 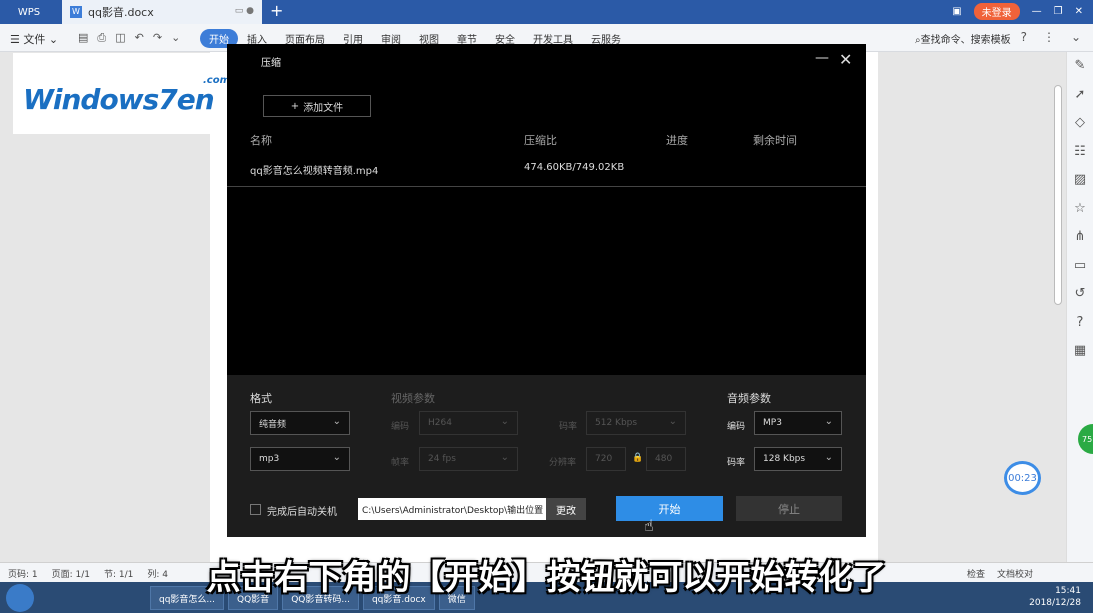 What do you see at coordinates (129, 38) in the screenshot?
I see `quick-access-toolbar: ▤ ⎙ ◫ ↶ ↷ ⌄` at bounding box center [129, 38].